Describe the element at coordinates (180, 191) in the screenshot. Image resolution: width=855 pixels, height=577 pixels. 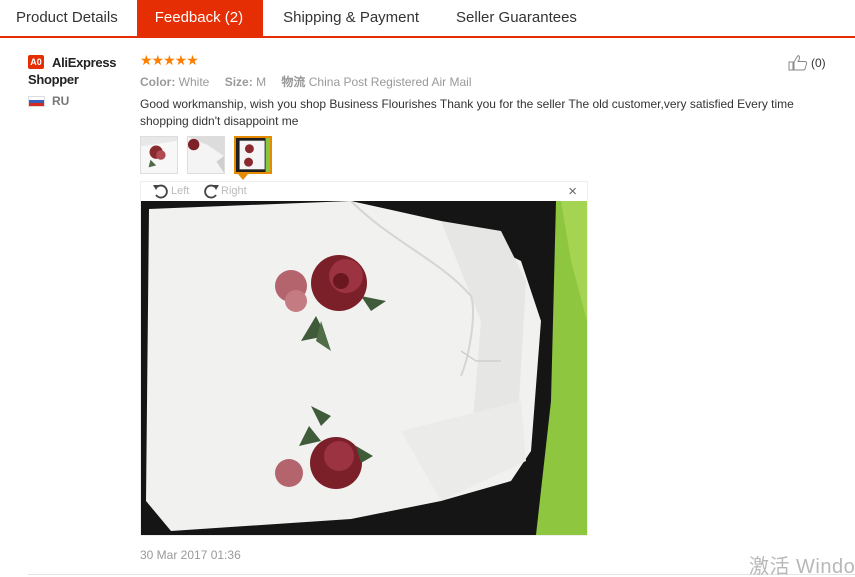
I see `rotate-left-label: Left` at that location.